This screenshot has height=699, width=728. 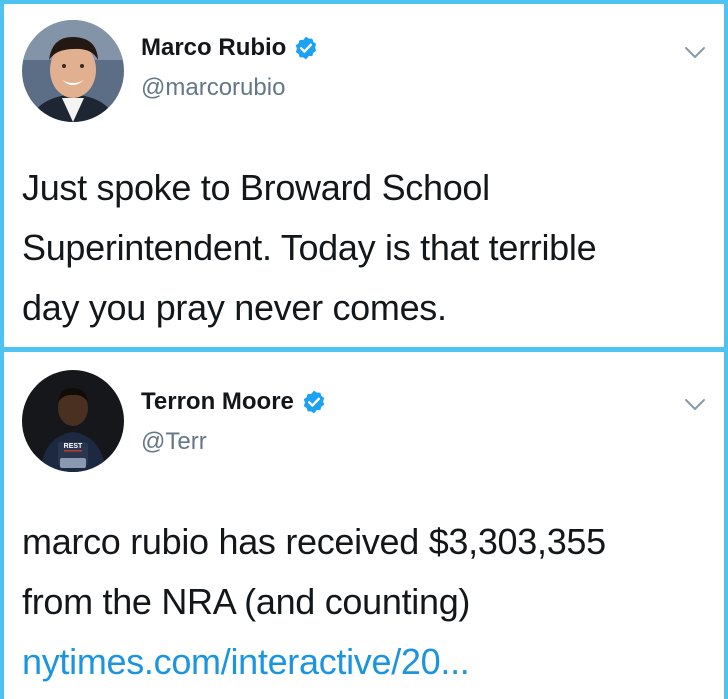 I want to click on author-name: Marco Rubio, so click(x=213, y=48).